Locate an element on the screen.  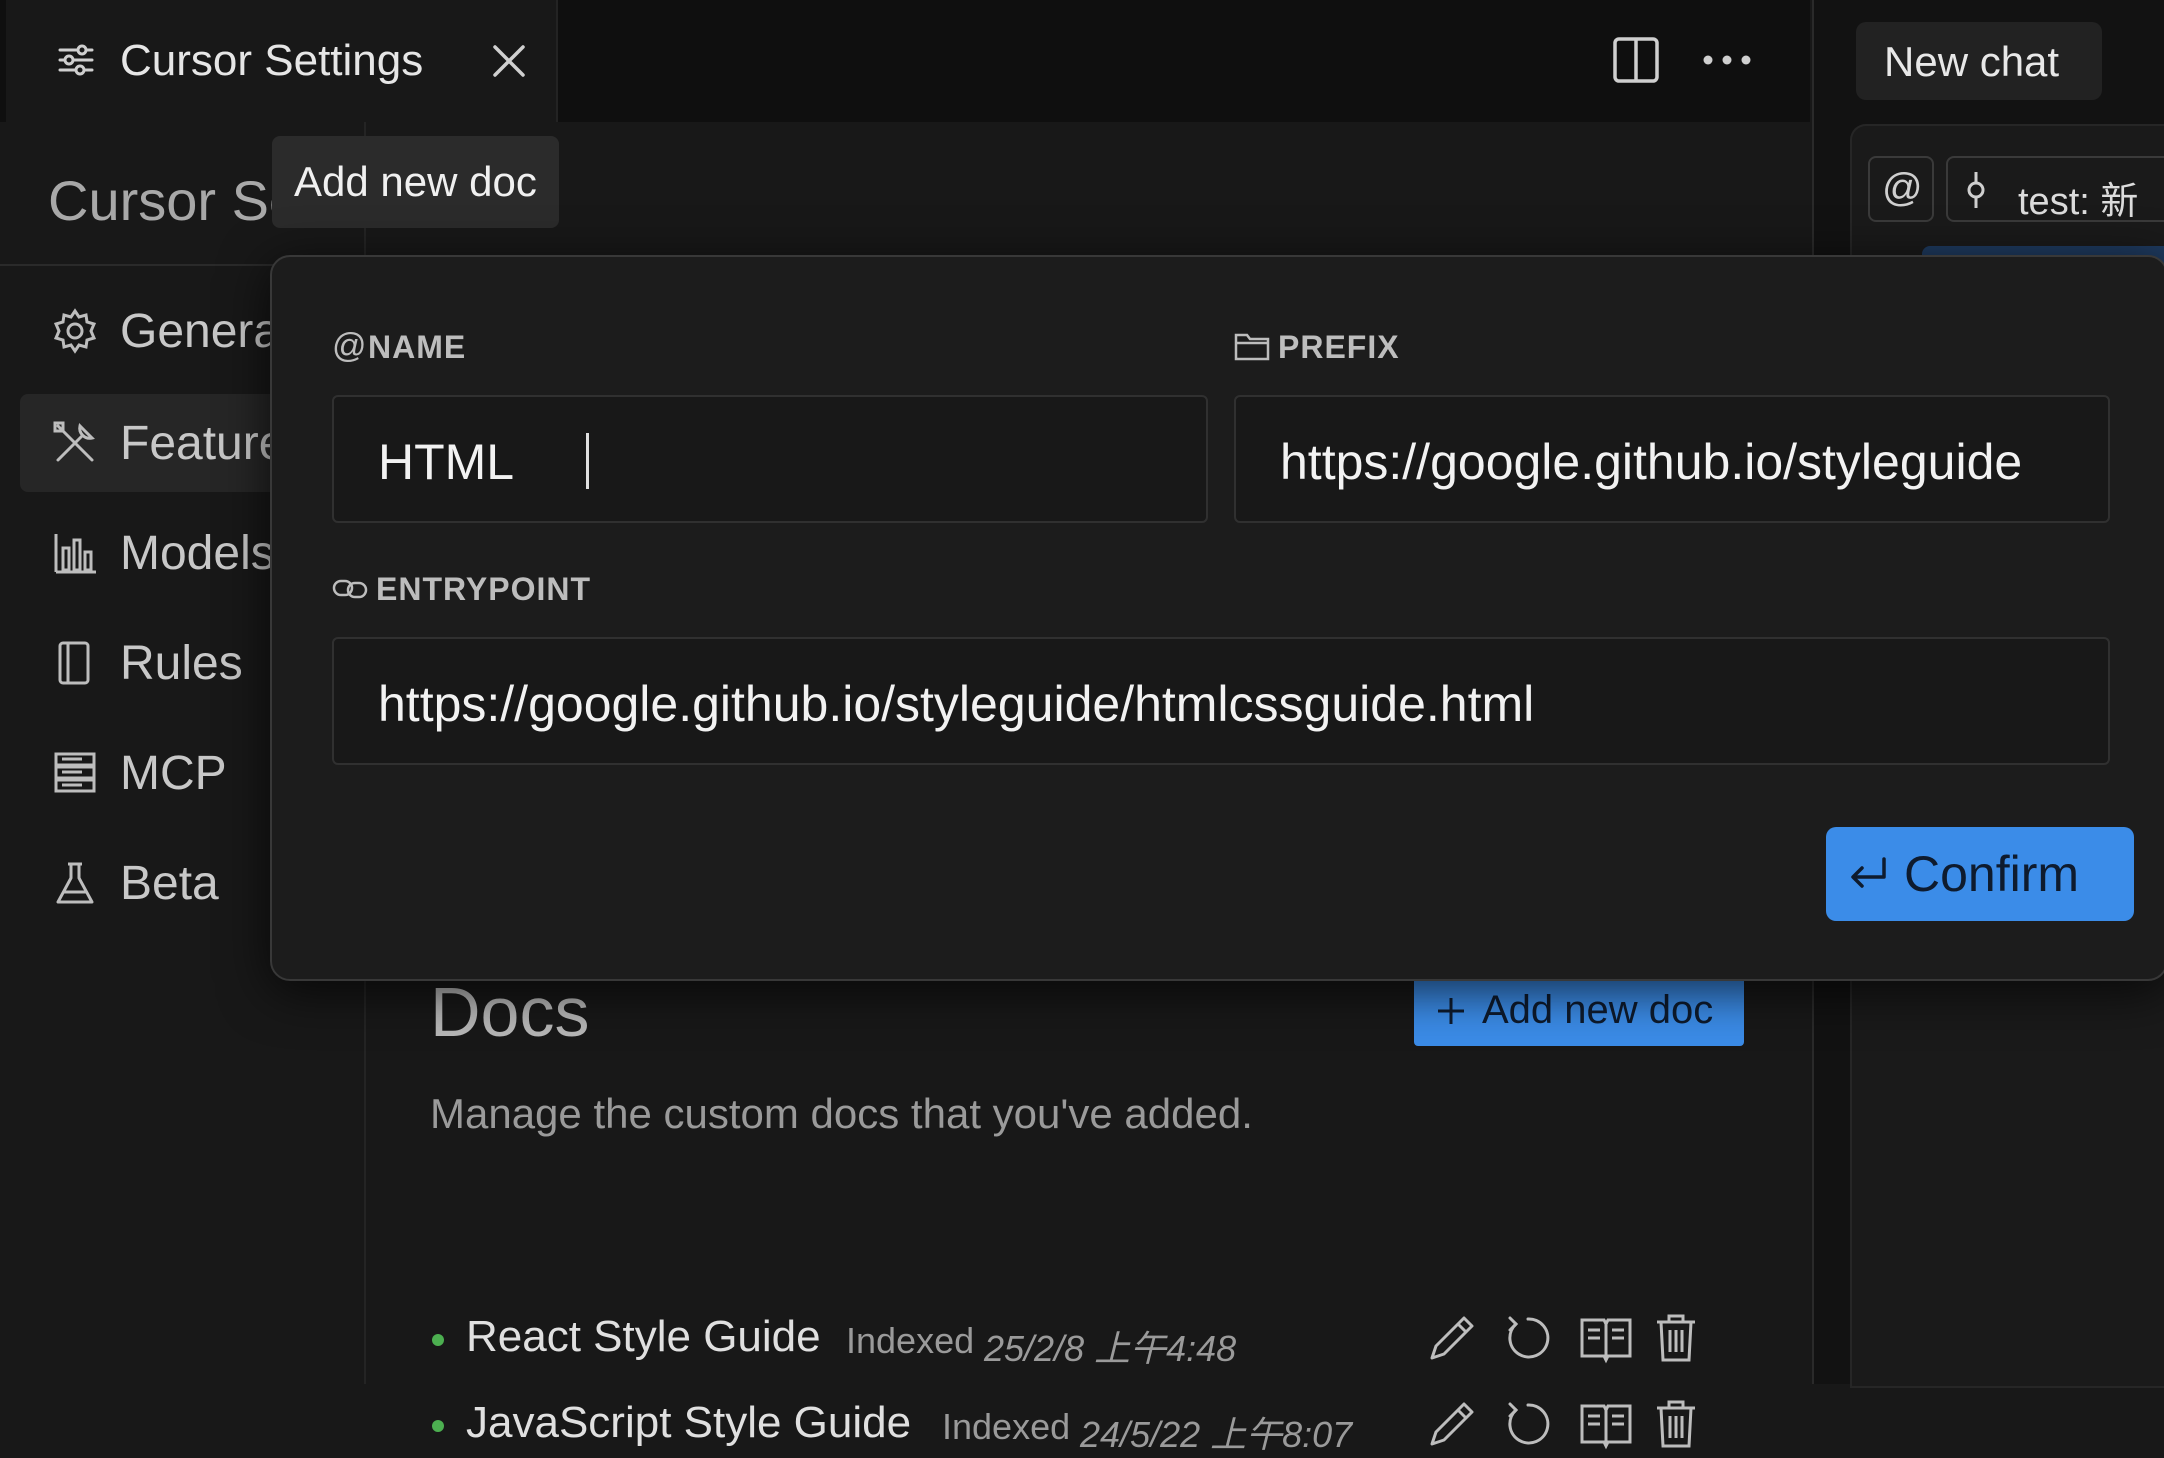
sidebar-item-label: MCP is located at coordinates (173, 773).